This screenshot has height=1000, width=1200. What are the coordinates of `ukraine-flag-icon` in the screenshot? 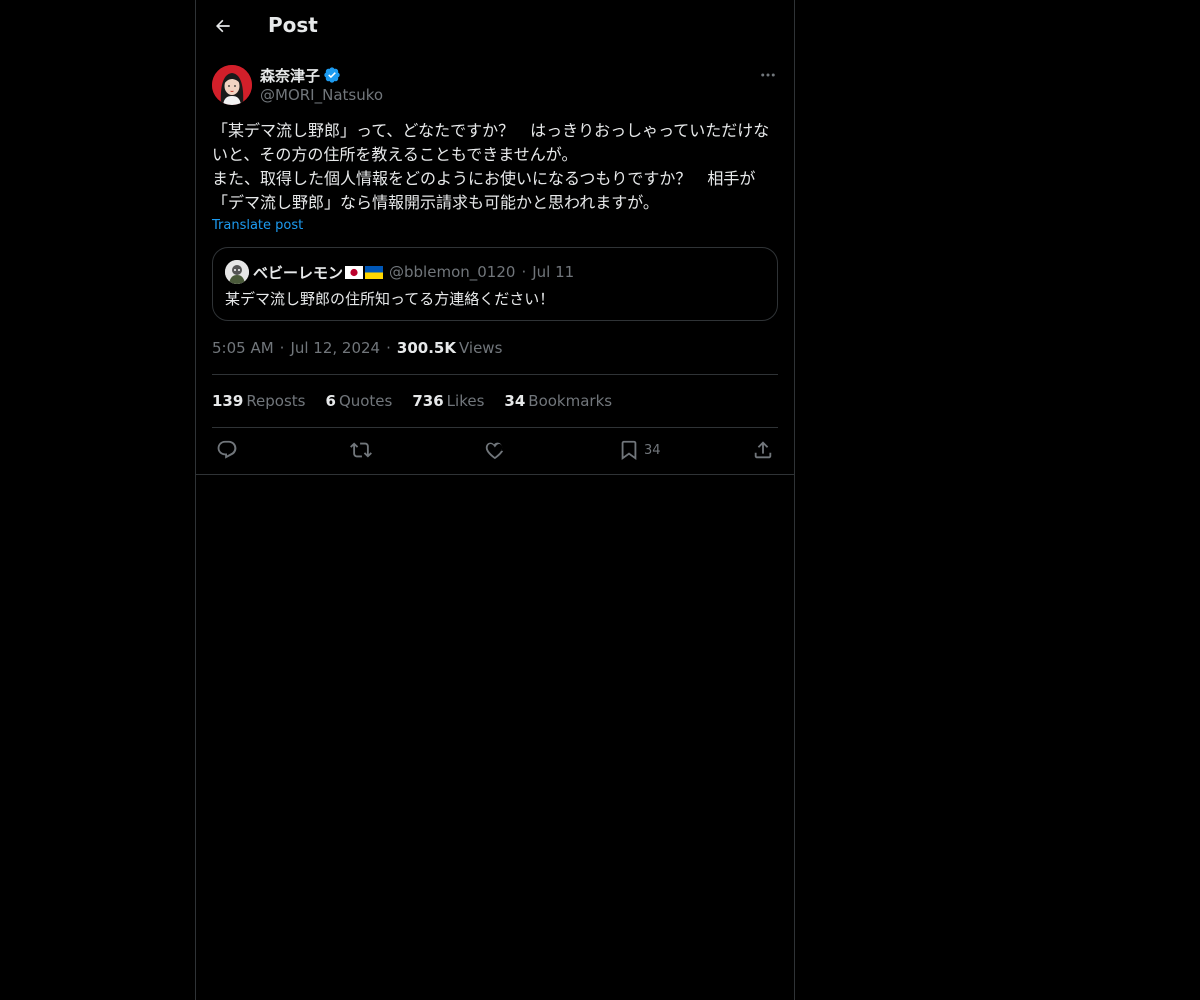 It's located at (374, 272).